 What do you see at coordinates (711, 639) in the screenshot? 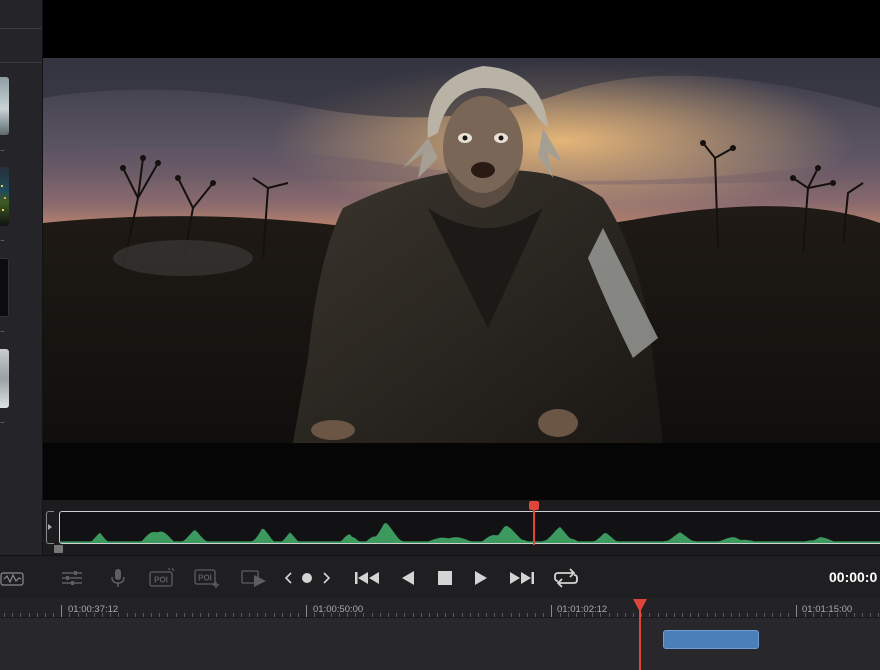
I see `timeline-clip` at bounding box center [711, 639].